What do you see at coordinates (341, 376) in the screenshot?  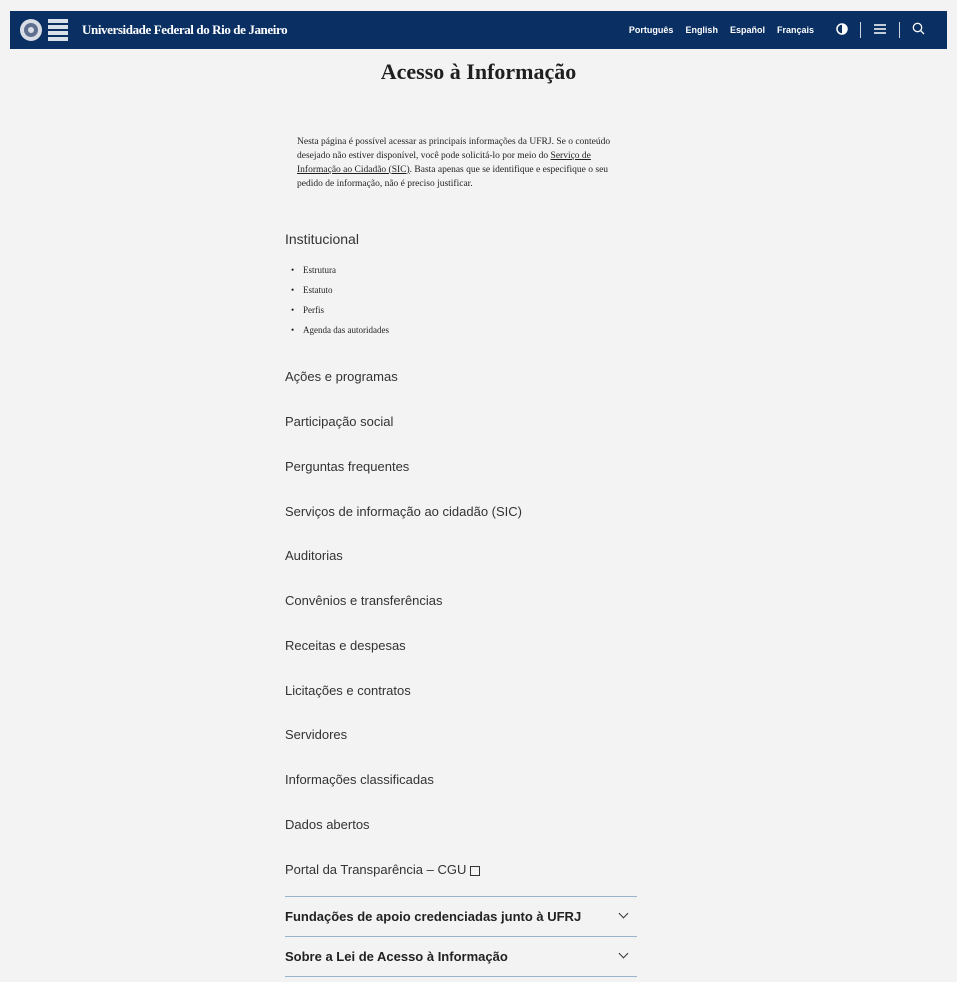 I see `section-link-acoes: Ações e programas` at bounding box center [341, 376].